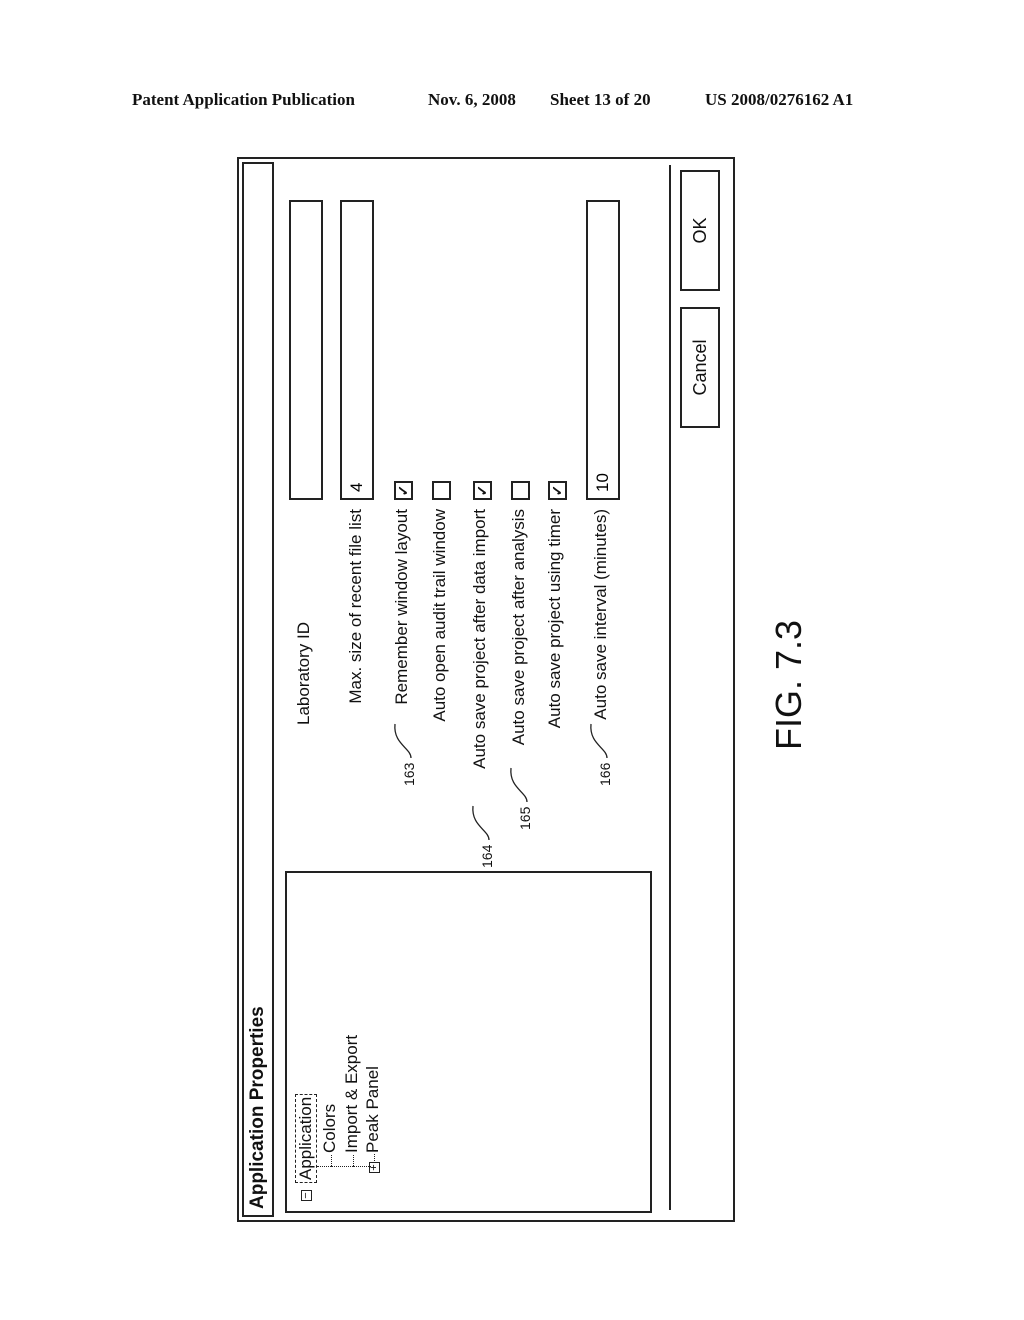 This screenshot has width=1024, height=1320. Describe the element at coordinates (600, 99) in the screenshot. I see `sheet-number: Sheet 13 of 20` at that location.